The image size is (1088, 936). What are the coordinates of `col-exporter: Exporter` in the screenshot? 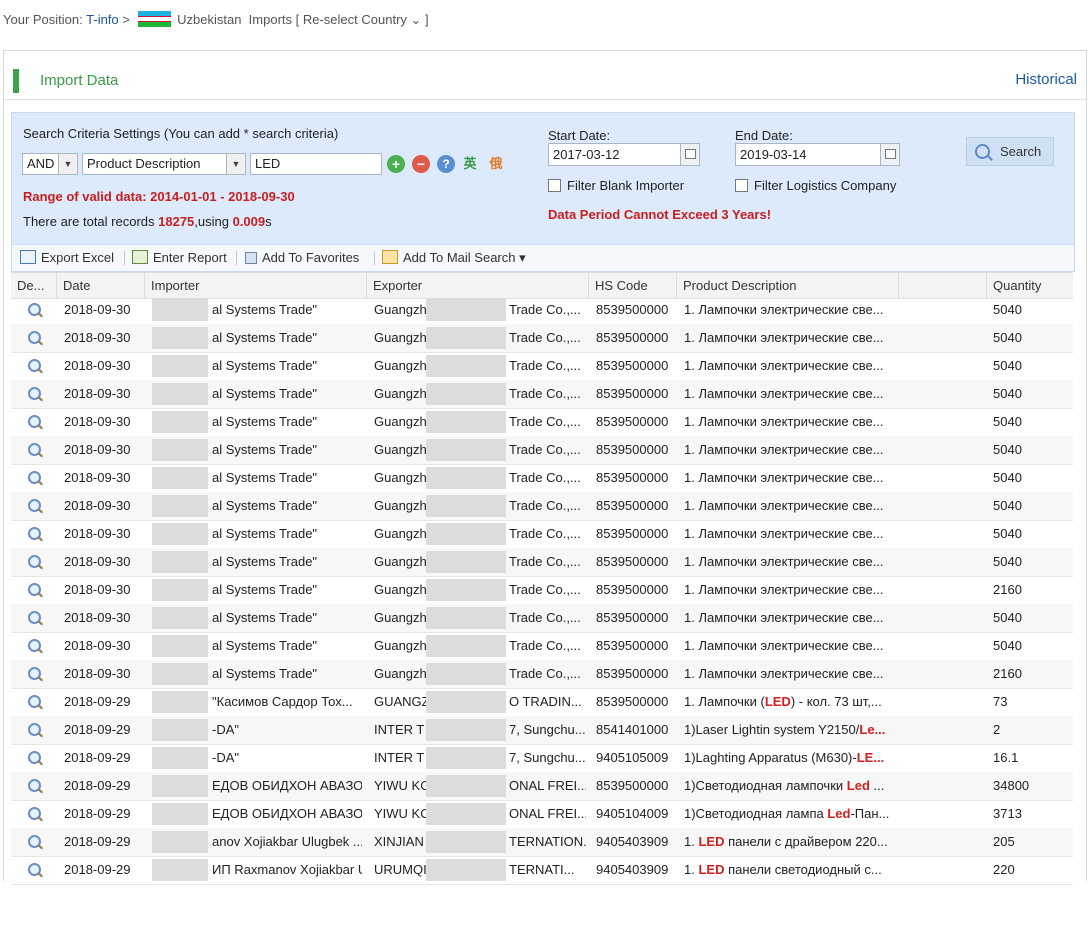 It's located at (478, 285).